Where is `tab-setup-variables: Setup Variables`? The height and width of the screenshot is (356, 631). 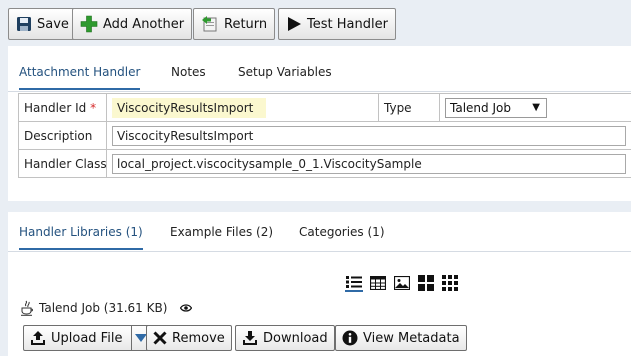 tab-setup-variables: Setup Variables is located at coordinates (285, 72).